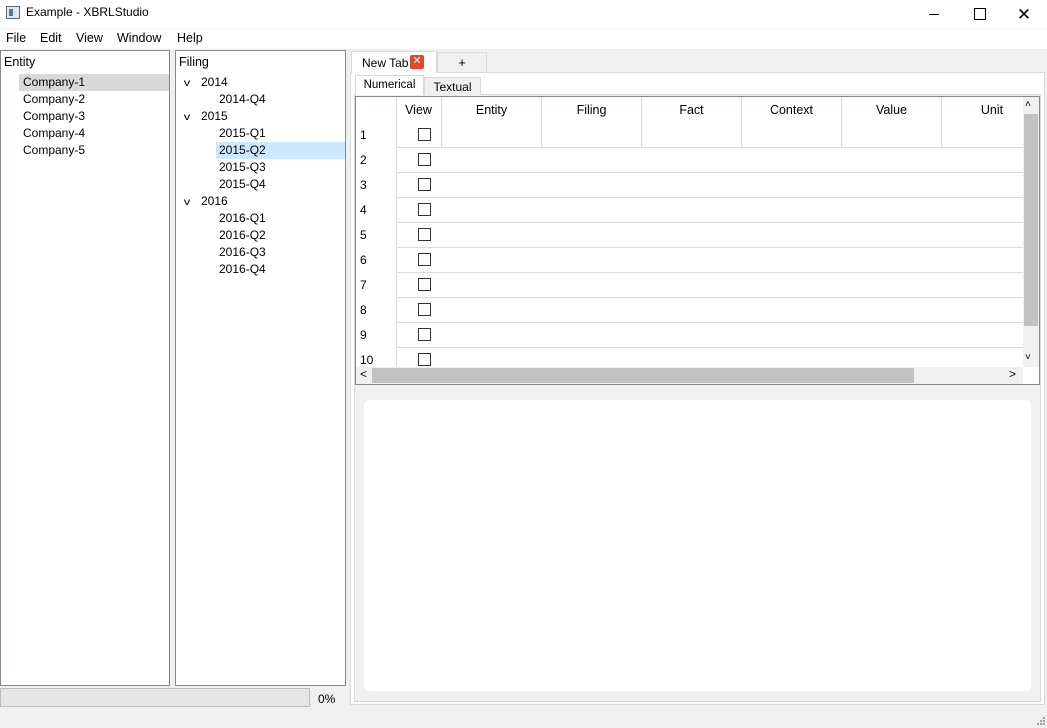 The height and width of the screenshot is (728, 1047). Describe the element at coordinates (692, 122) in the screenshot. I see `column-header-fact: Fact` at that location.